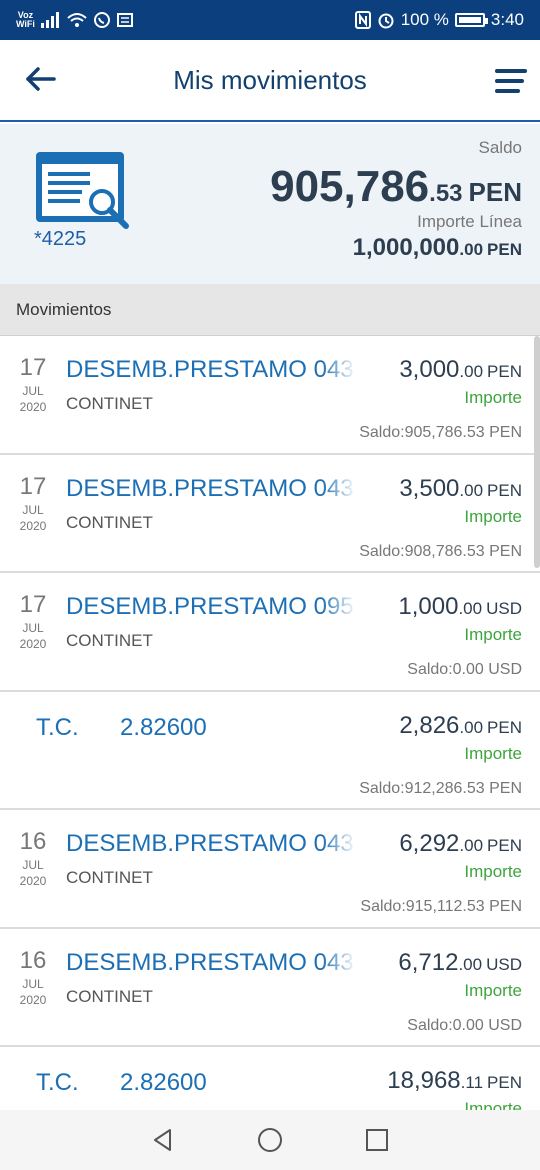 The width and height of the screenshot is (540, 1170). I want to click on saldo-int: 905,786, so click(350, 186).